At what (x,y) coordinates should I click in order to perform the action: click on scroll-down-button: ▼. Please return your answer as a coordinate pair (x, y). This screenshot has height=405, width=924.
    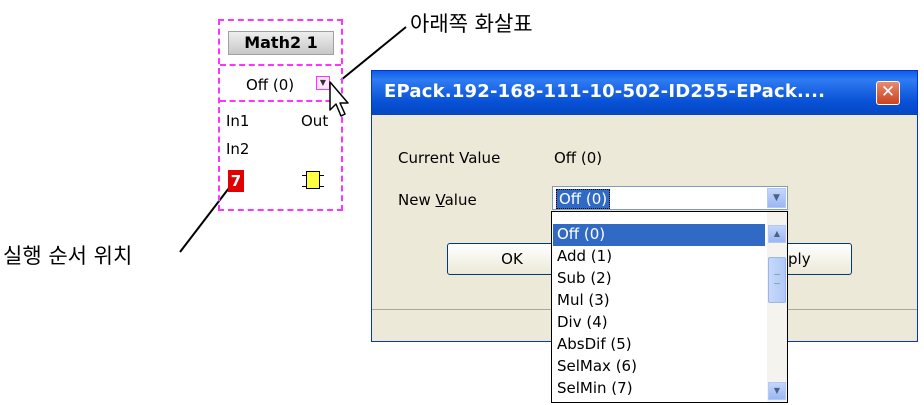
    Looking at the image, I should click on (777, 391).